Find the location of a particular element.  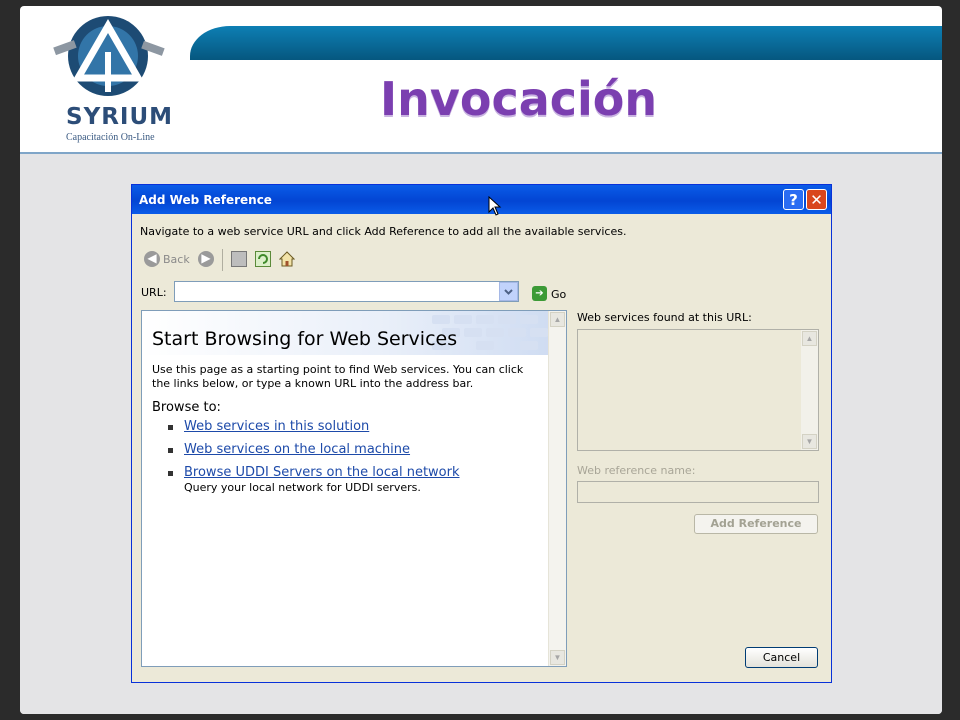

cancel-button: Cancel is located at coordinates (781, 657).